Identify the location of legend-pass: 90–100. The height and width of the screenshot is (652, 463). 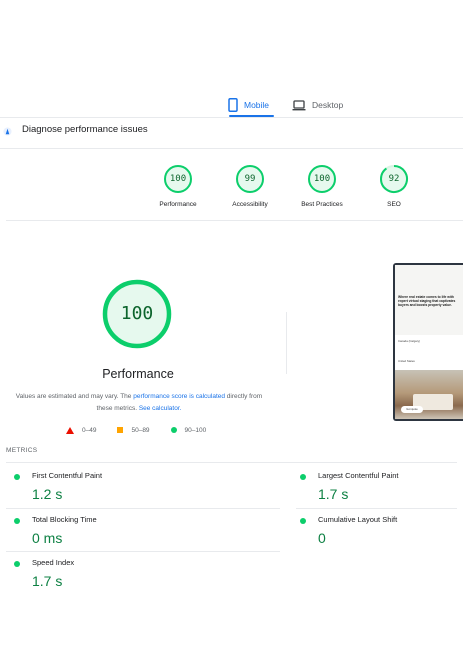
(188, 430).